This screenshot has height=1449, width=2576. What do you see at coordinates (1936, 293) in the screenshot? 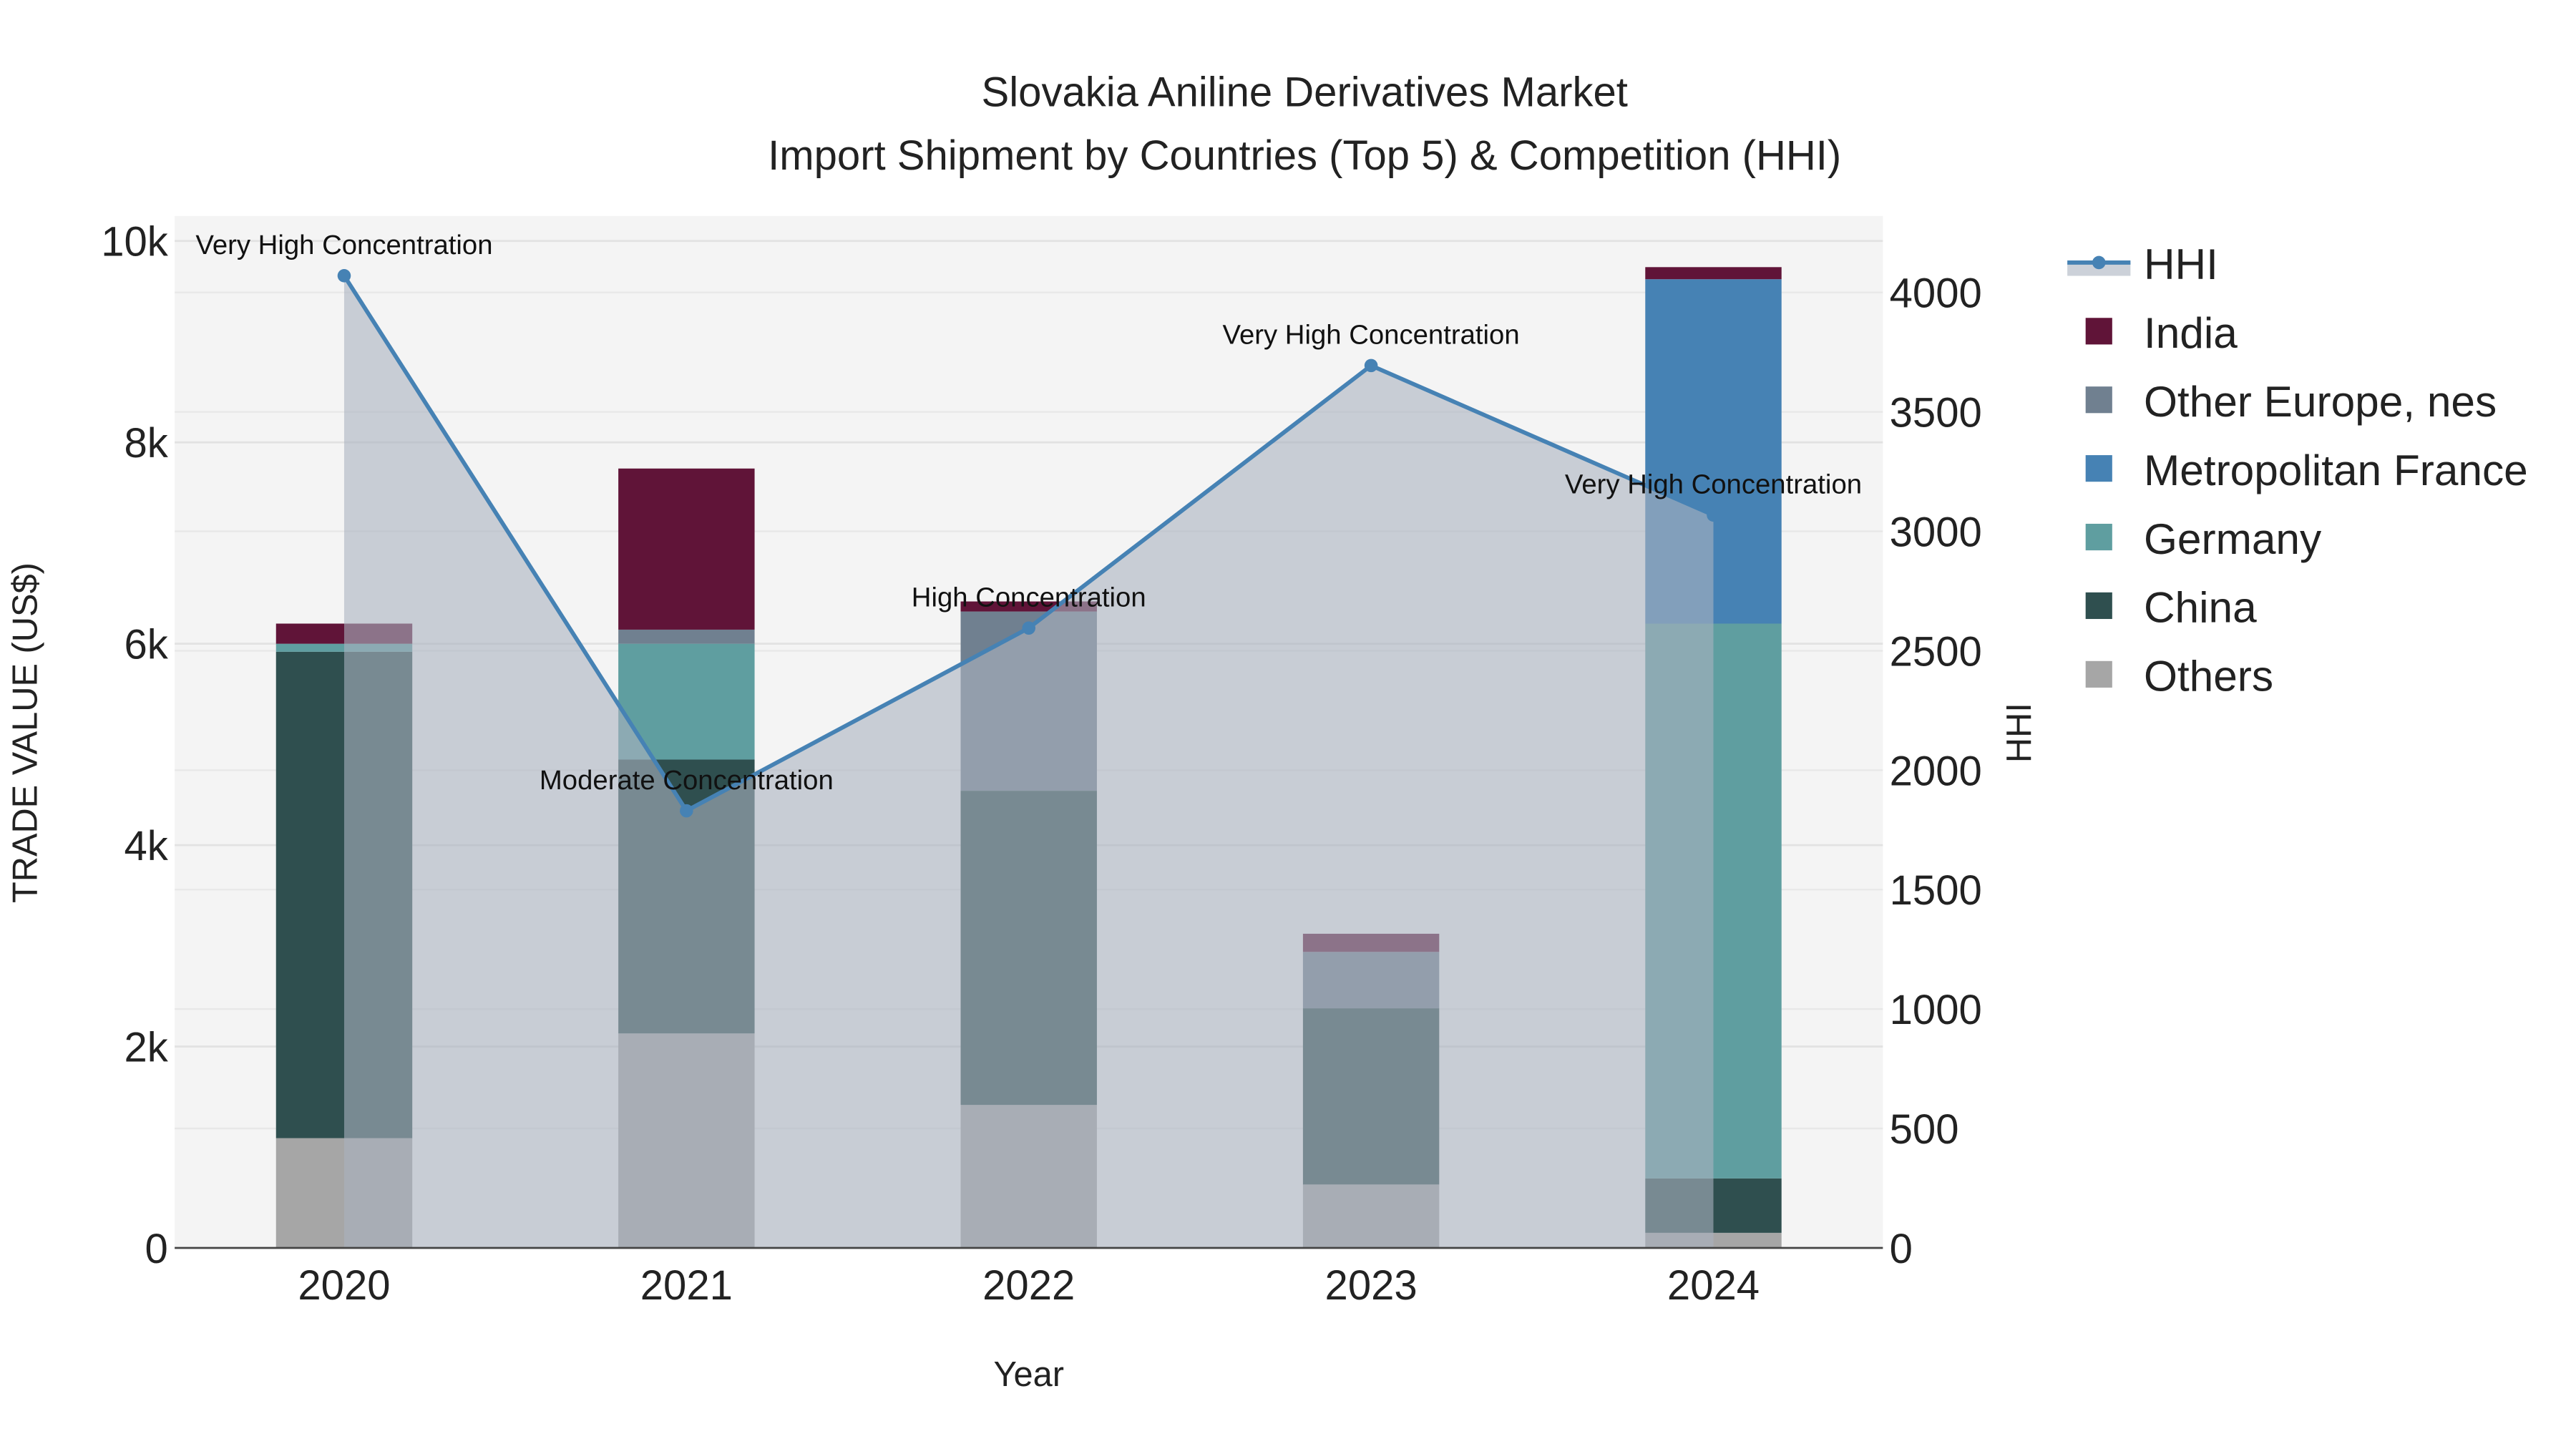
I see `y2-tick-label: 4000` at bounding box center [1936, 293].